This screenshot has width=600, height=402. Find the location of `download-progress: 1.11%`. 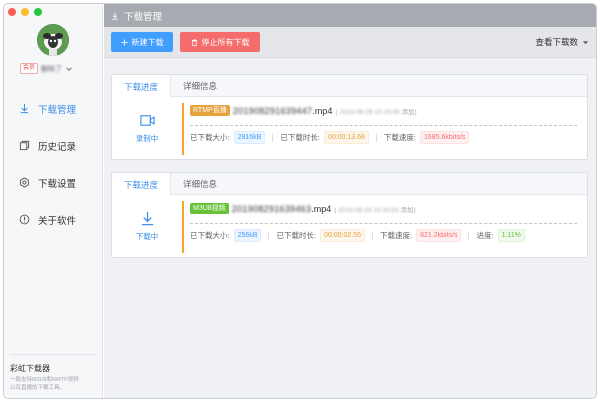

download-progress: 1.11% is located at coordinates (511, 235).